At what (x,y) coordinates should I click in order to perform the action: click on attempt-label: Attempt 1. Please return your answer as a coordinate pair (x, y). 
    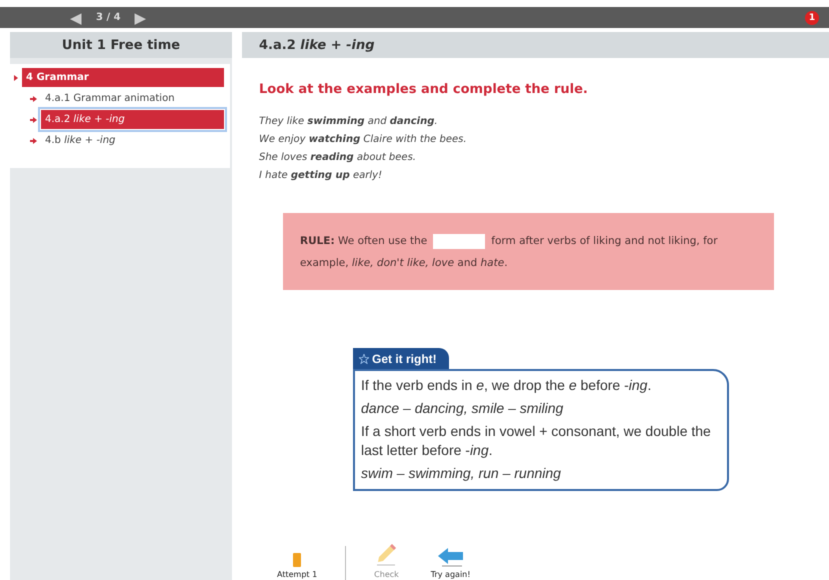
    Looking at the image, I should click on (297, 574).